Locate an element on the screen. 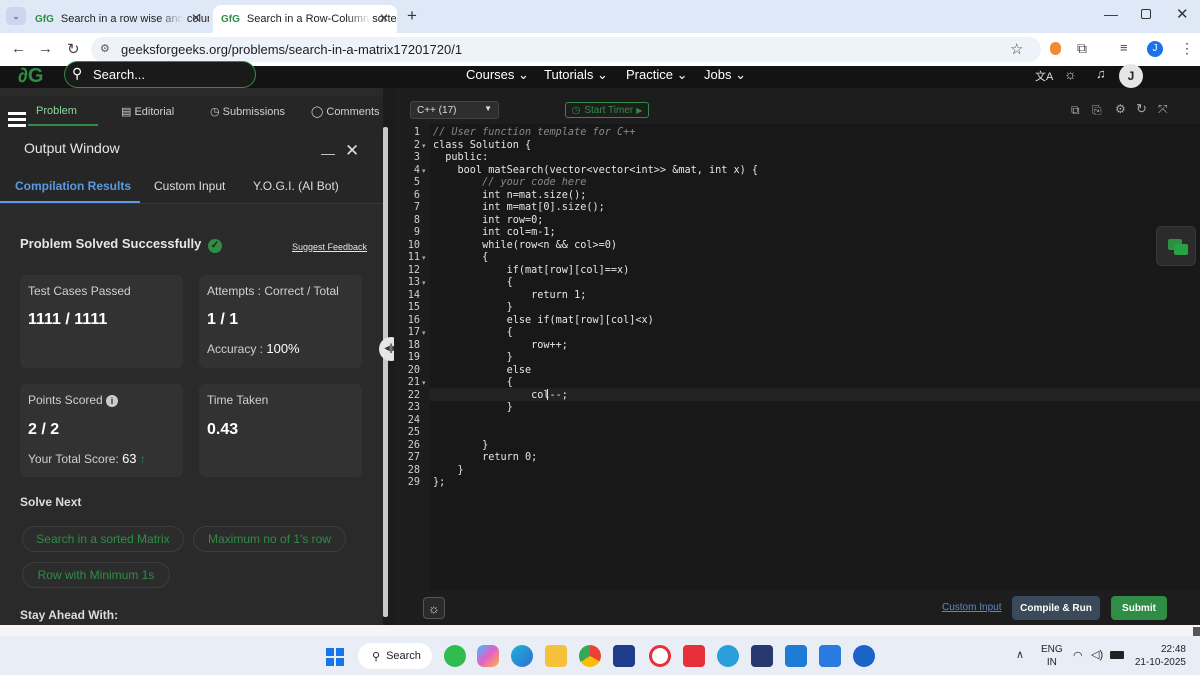  code-line: }; is located at coordinates (439, 483).